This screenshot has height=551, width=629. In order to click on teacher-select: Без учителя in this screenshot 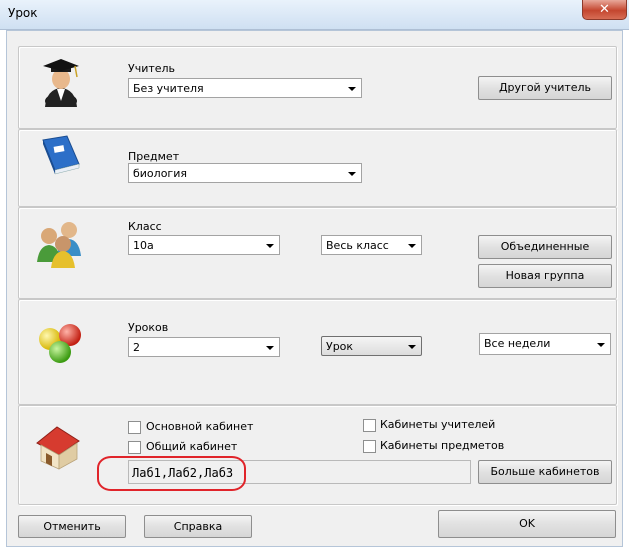, I will do `click(245, 88)`.